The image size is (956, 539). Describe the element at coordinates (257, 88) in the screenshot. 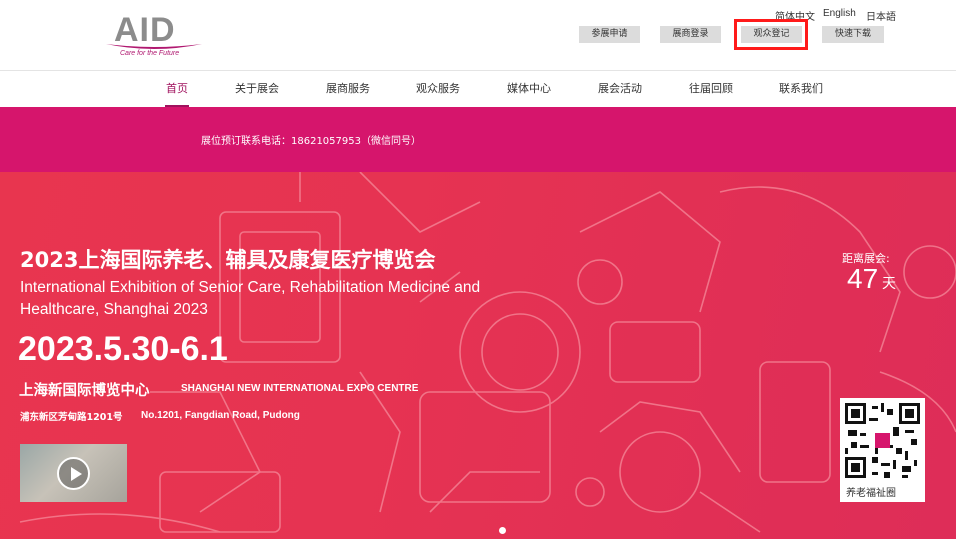

I see `nav-about: 关于展会` at that location.